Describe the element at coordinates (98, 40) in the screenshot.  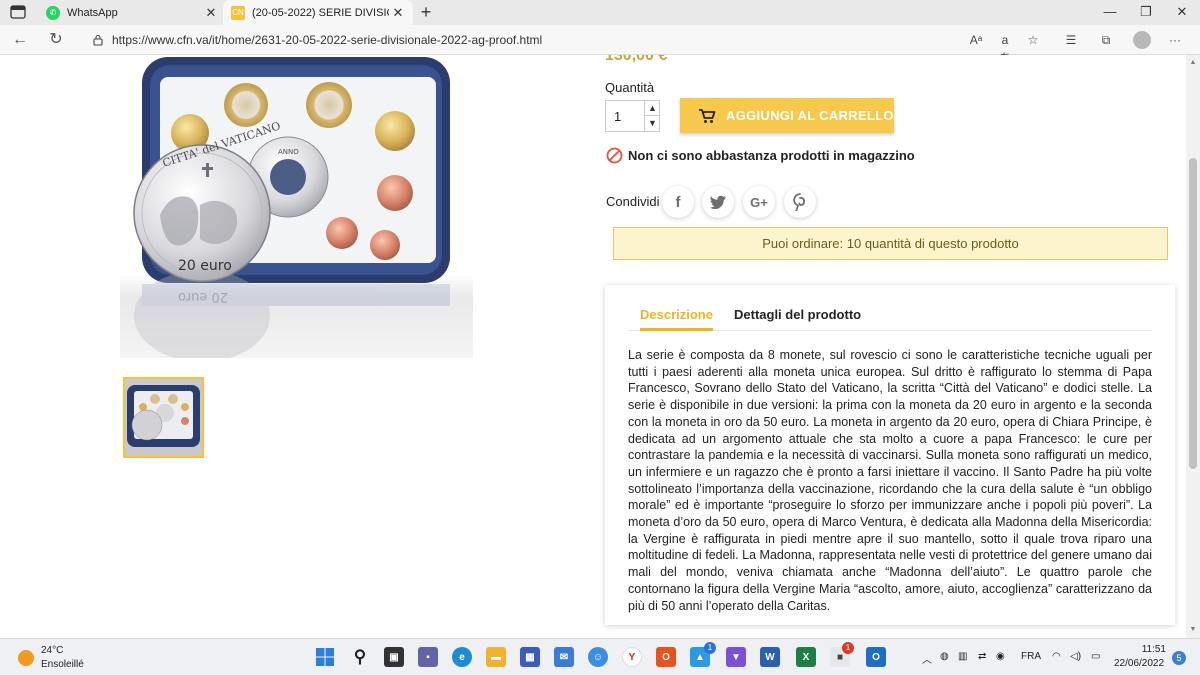
I see `lock-icon` at that location.